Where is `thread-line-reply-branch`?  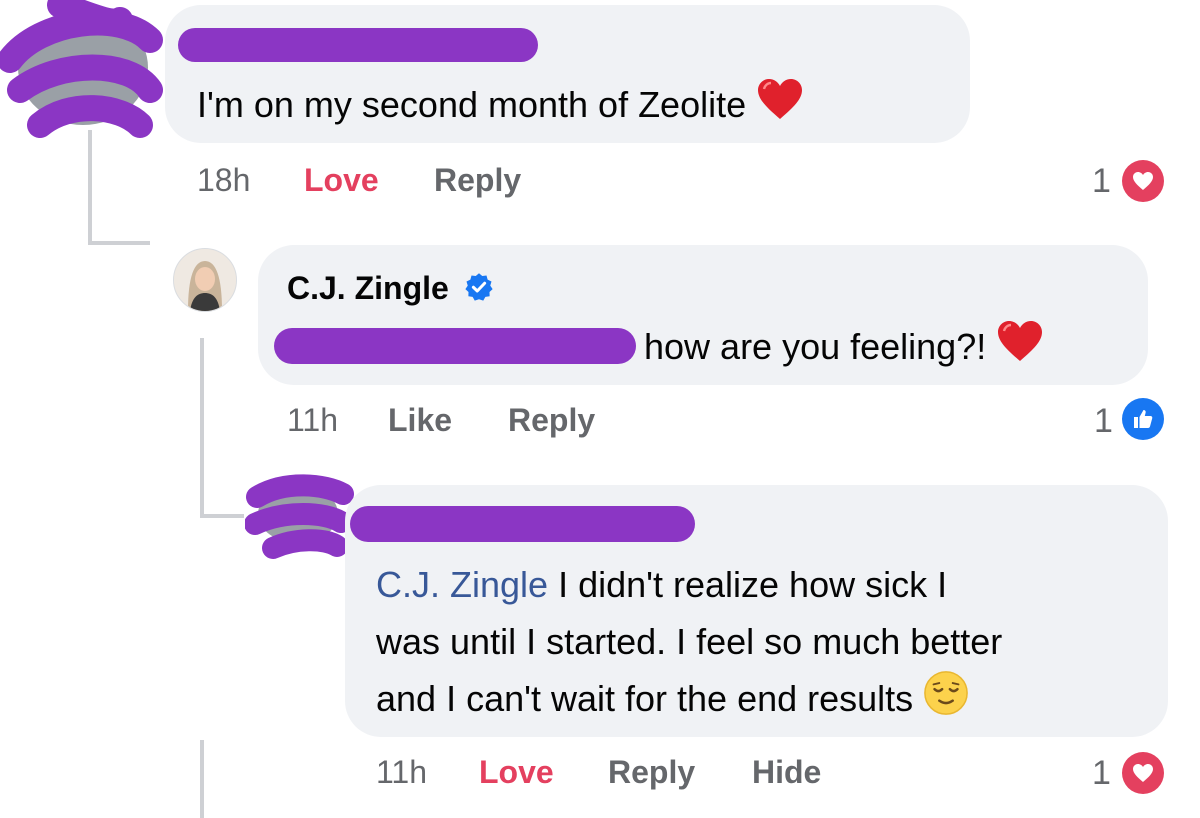 thread-line-reply-branch is located at coordinates (222, 516).